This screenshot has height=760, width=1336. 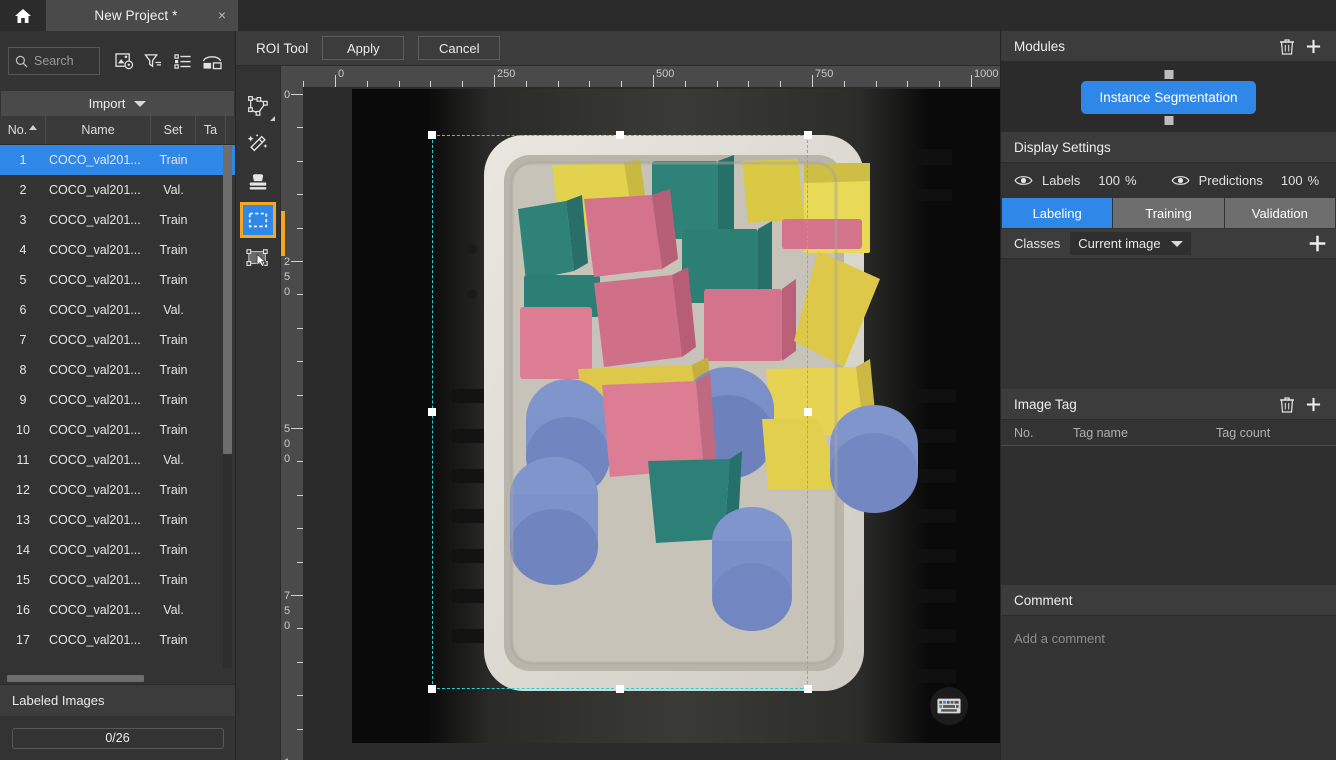 What do you see at coordinates (1168, 404) in the screenshot?
I see `image-tag-header: Image Tag` at bounding box center [1168, 404].